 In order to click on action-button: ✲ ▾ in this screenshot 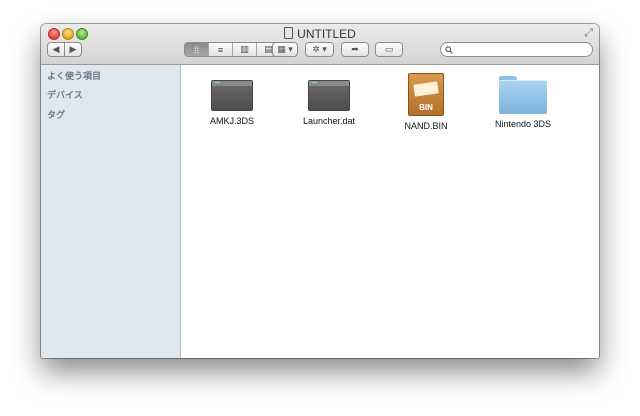, I will do `click(319, 49)`.